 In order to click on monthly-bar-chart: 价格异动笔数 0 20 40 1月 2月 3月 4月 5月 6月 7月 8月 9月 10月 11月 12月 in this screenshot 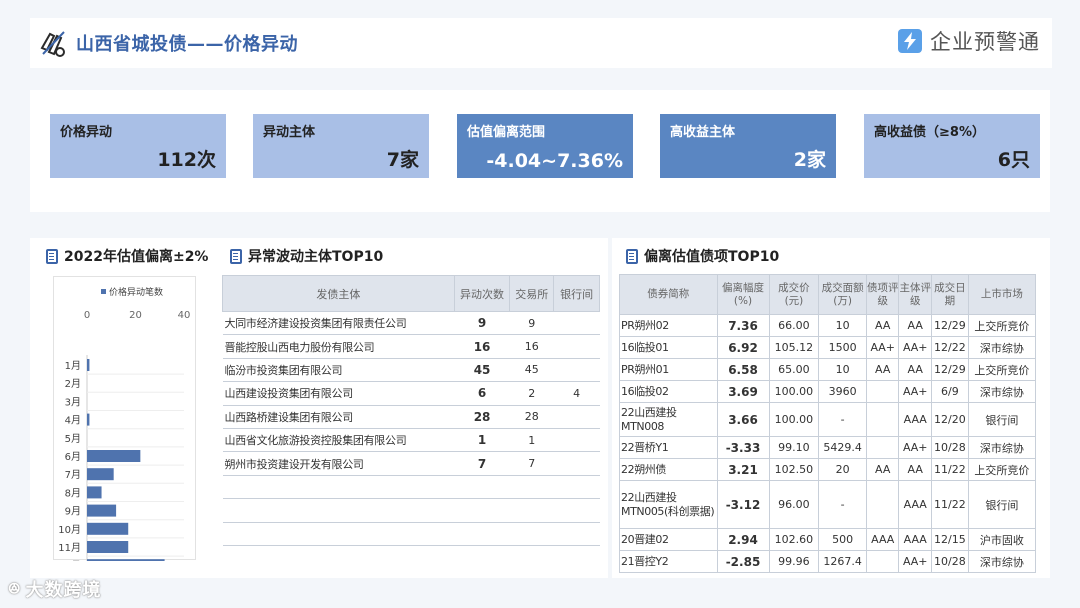, I will do `click(124, 418)`.